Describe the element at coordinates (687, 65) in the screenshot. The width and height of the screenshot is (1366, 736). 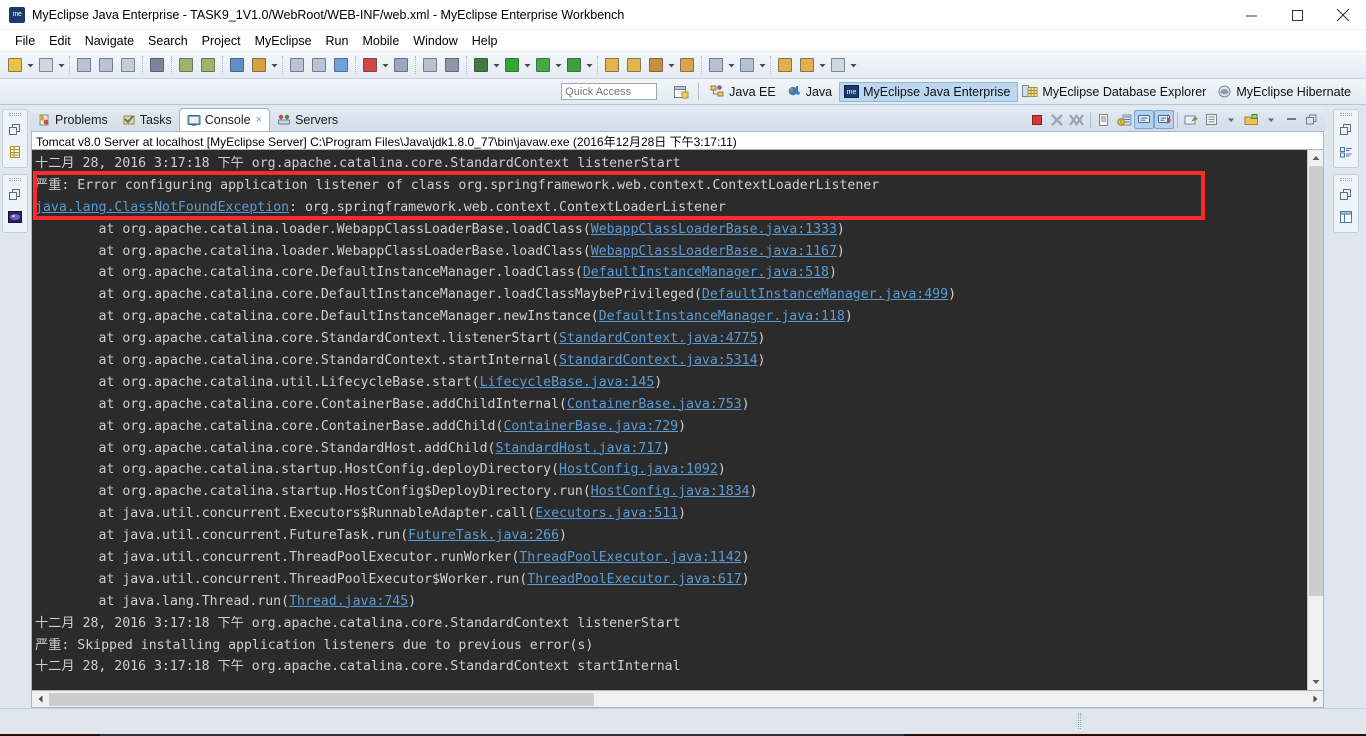
I see `open-resource-icon` at that location.